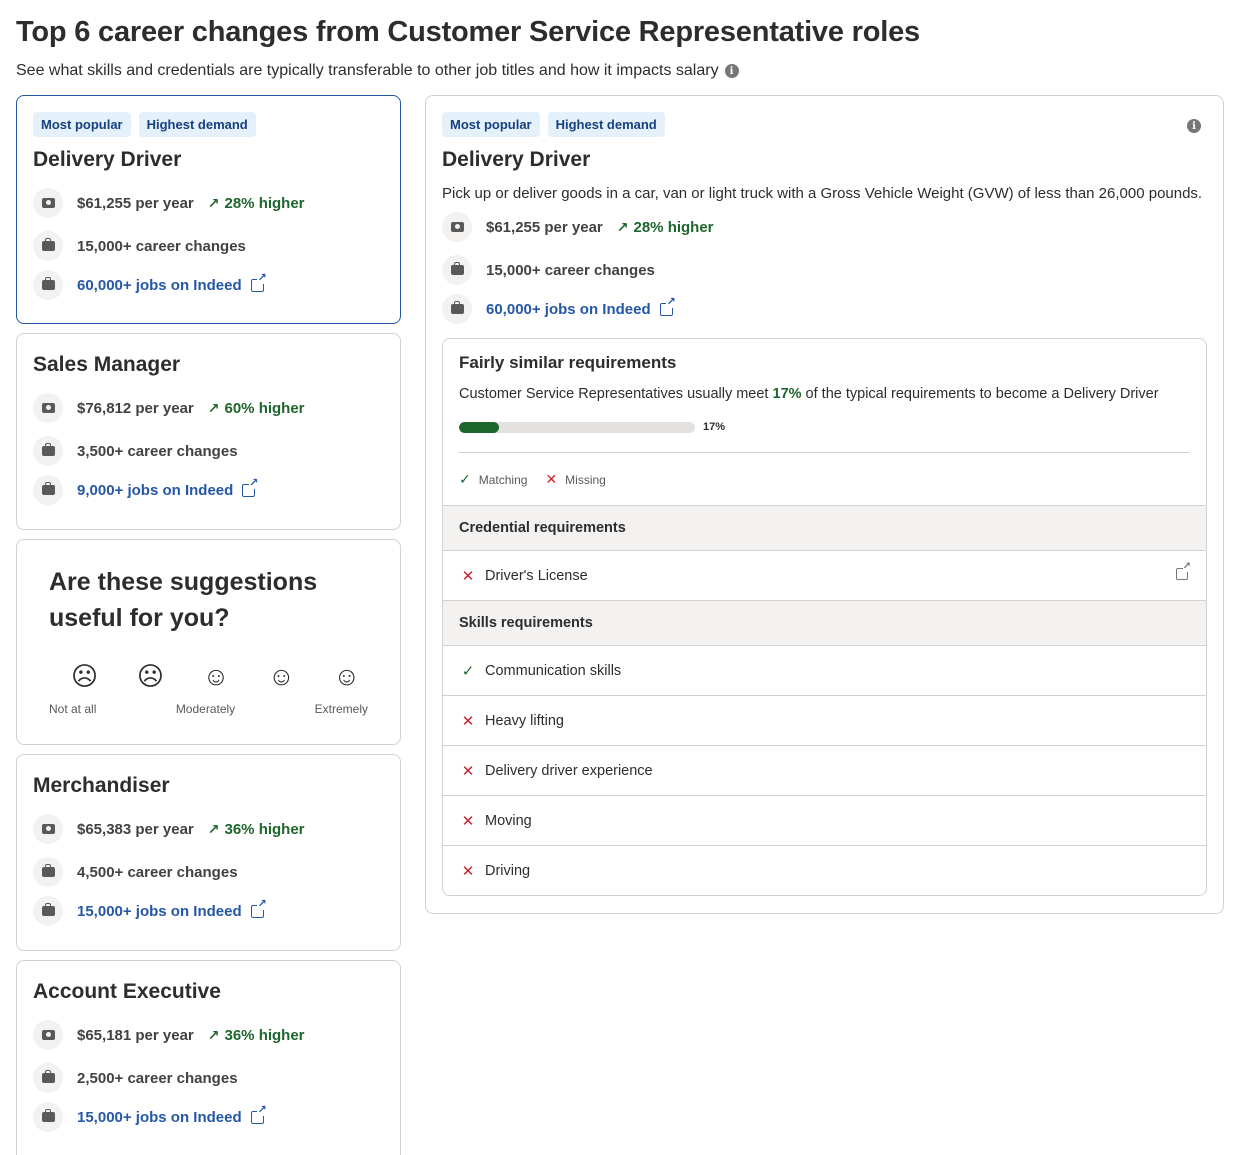 Image resolution: width=1247 pixels, height=1155 pixels. What do you see at coordinates (824, 427) in the screenshot?
I see `match-progress: 17%` at bounding box center [824, 427].